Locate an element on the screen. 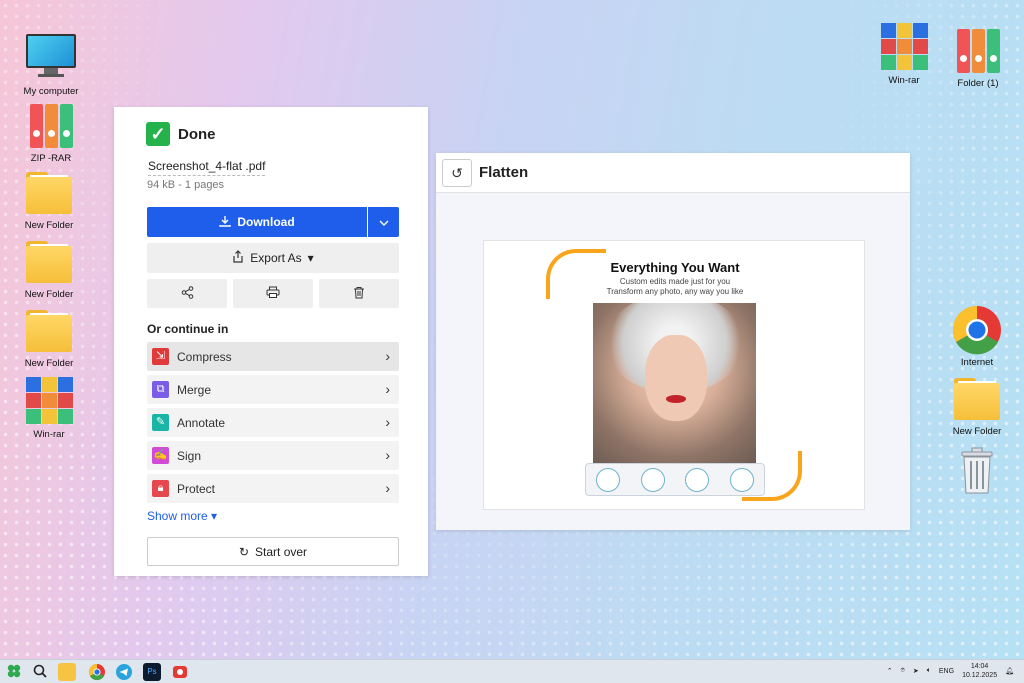 This screenshot has height=683, width=1024. tool-merge: ⧉ Merge › is located at coordinates (273, 389).